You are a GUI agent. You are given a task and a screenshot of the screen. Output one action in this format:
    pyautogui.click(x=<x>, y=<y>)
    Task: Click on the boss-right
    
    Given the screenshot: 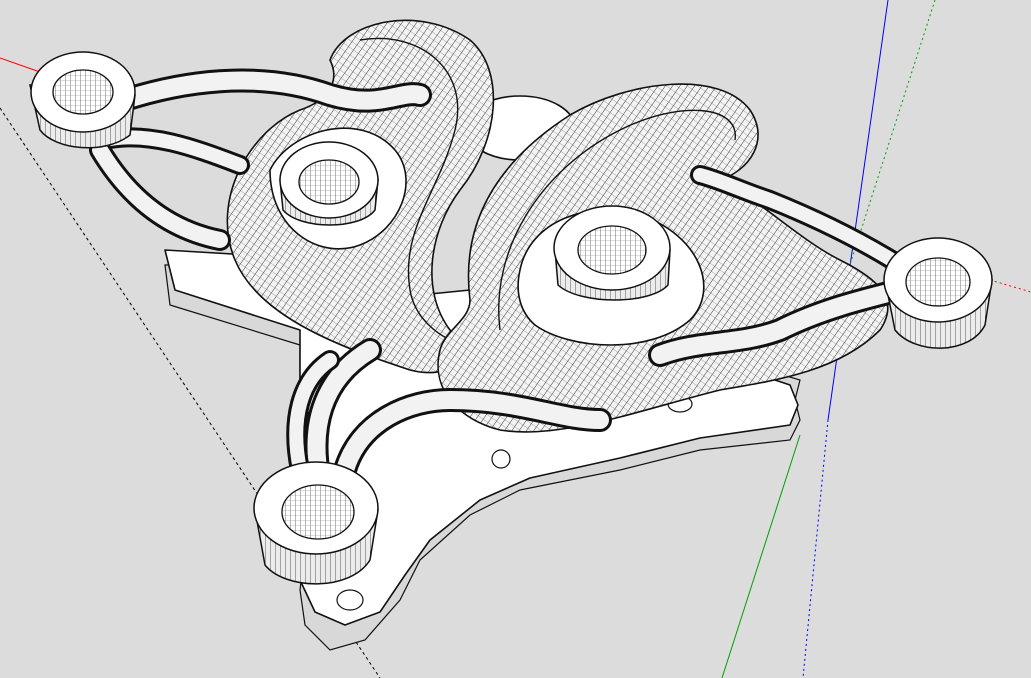 What is the action you would take?
    pyautogui.click(x=938, y=293)
    